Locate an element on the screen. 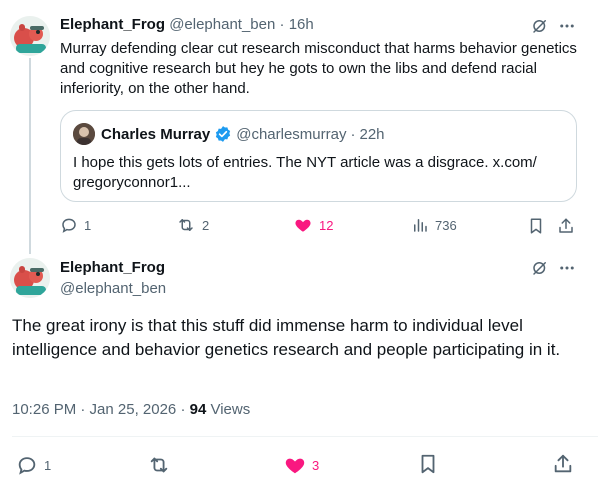  handle: @elephant_ben is located at coordinates (222, 24).